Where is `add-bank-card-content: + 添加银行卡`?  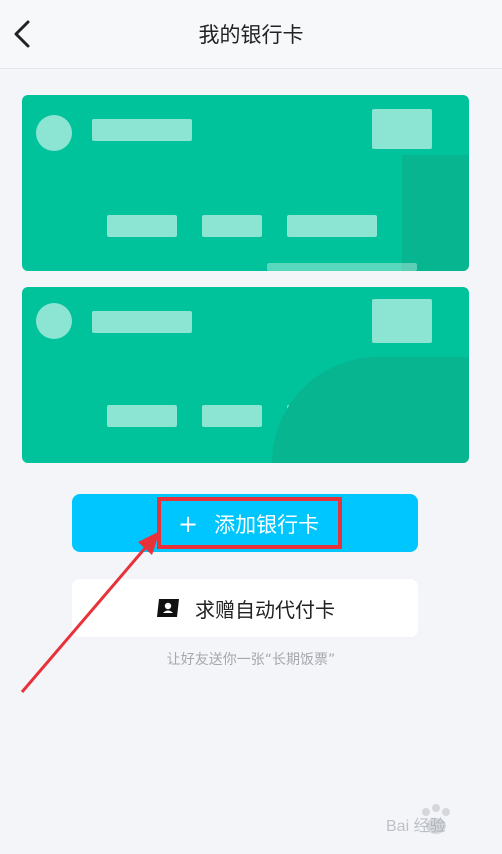 add-bank-card-content: + 添加银行卡 is located at coordinates (248, 524).